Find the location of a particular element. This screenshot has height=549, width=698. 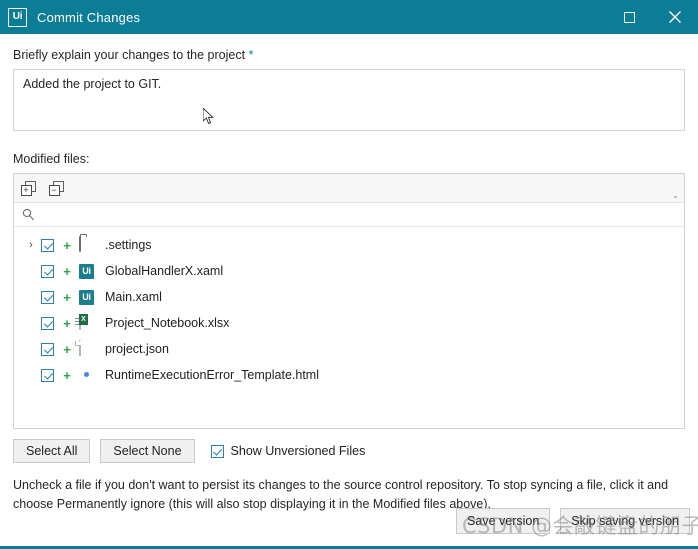

file-name: GlobalHandlerX.xaml is located at coordinates (164, 271).